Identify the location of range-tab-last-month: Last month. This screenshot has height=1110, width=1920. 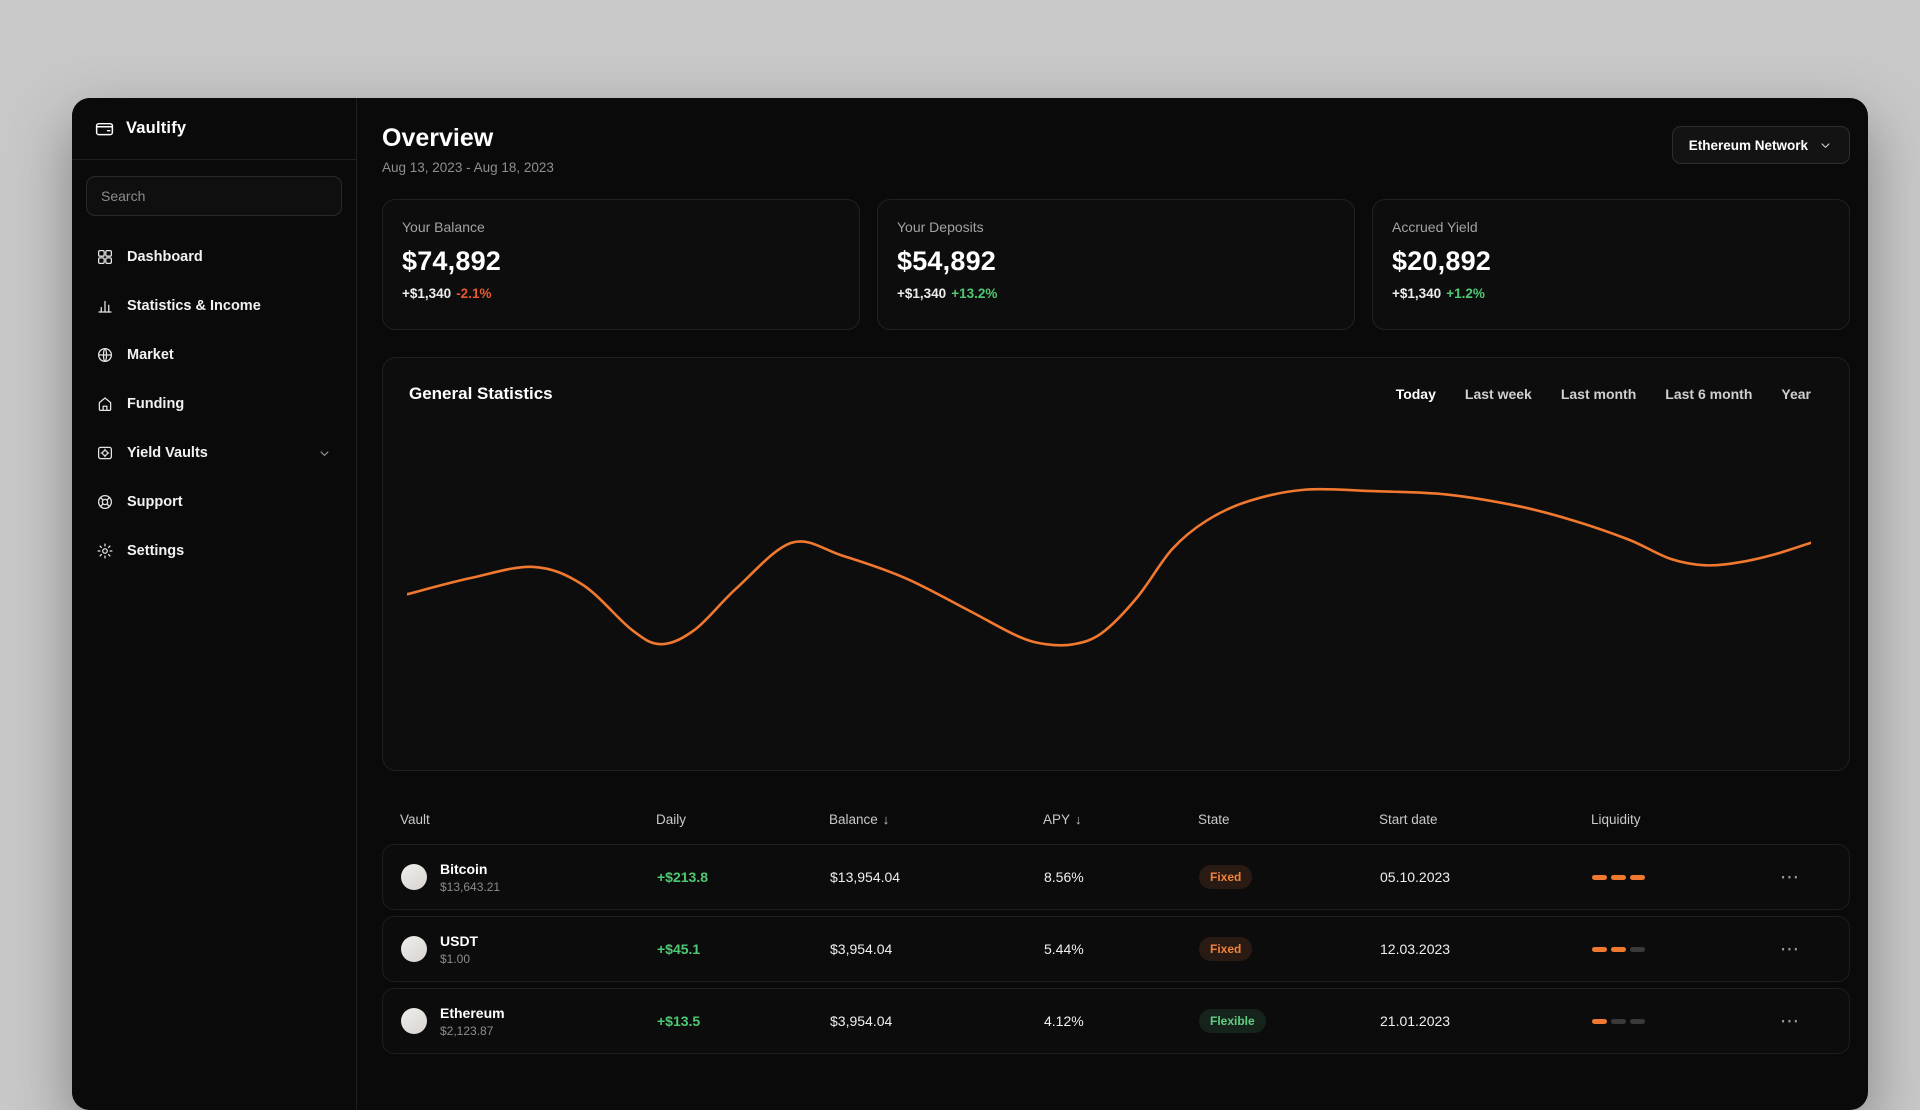
(1598, 394).